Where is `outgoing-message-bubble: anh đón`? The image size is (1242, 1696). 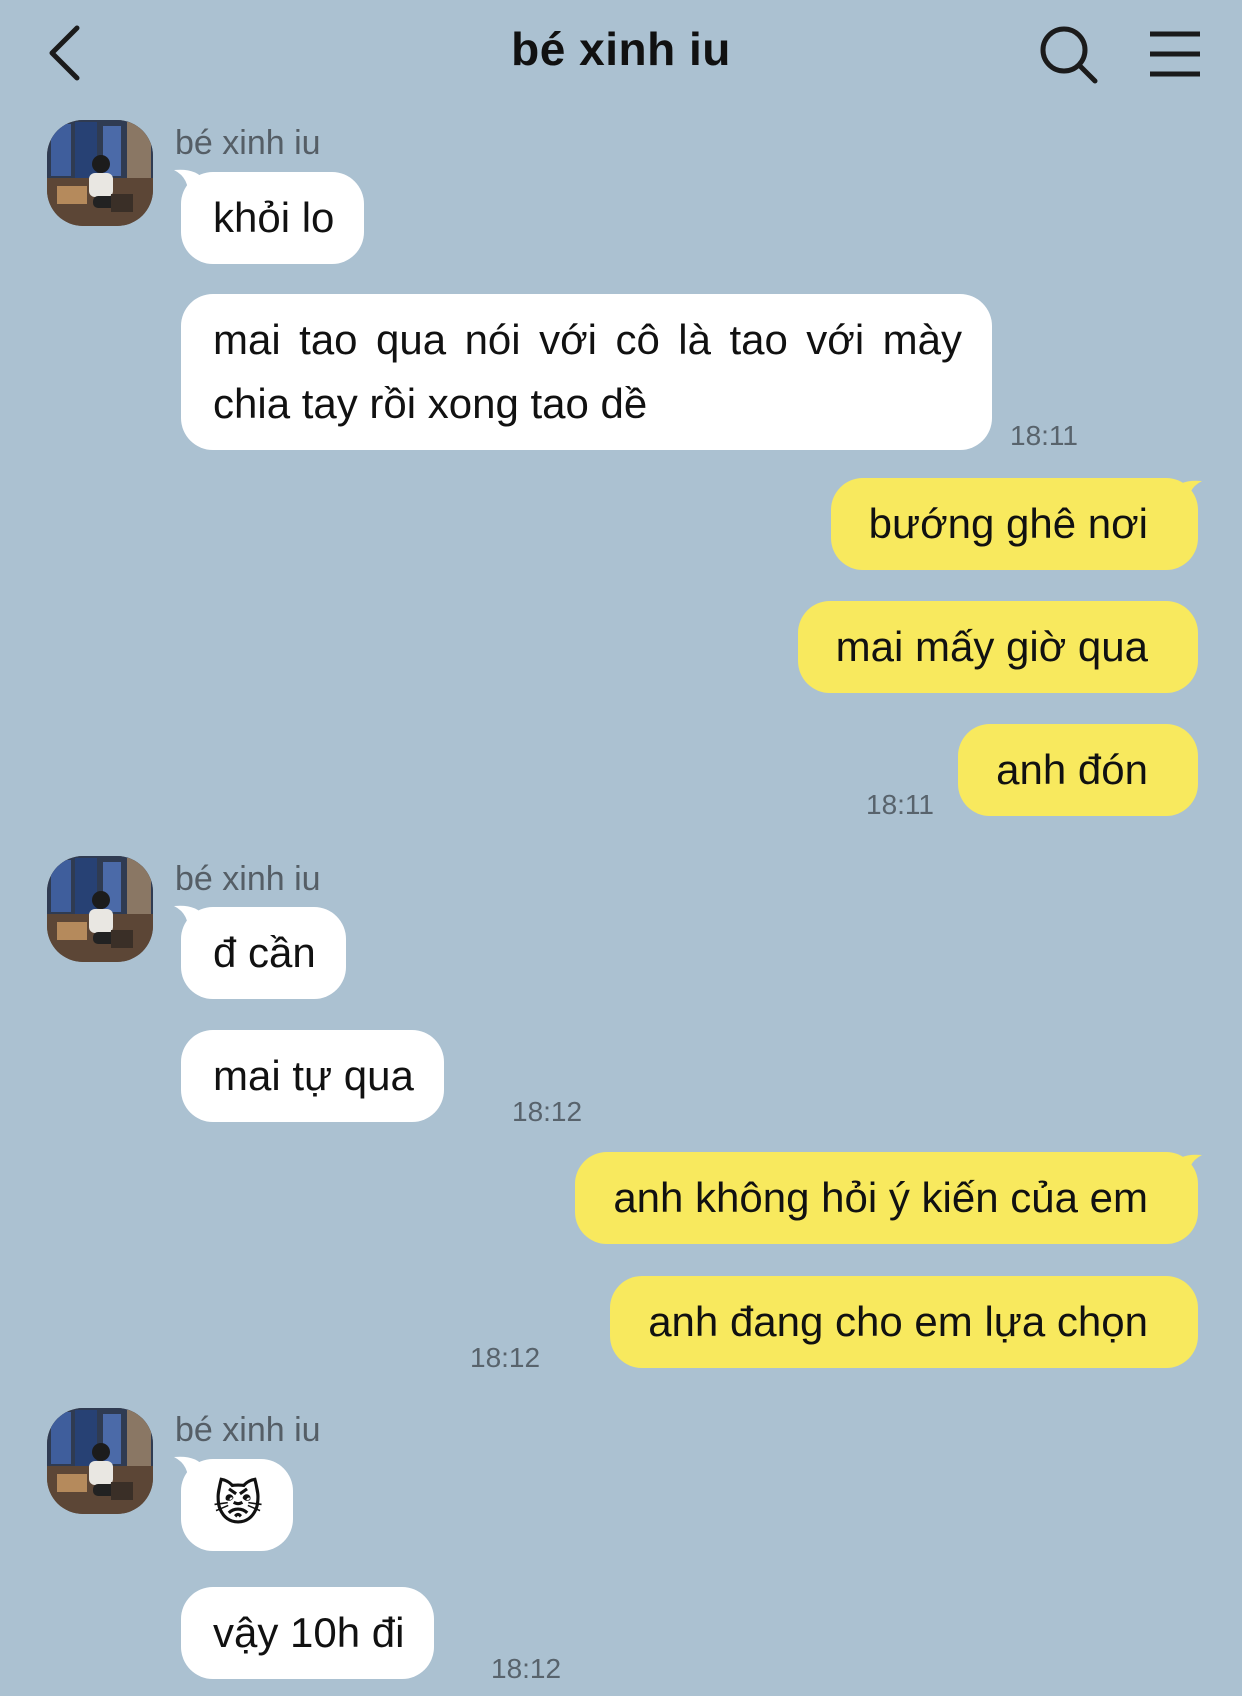 outgoing-message-bubble: anh đón is located at coordinates (1078, 770).